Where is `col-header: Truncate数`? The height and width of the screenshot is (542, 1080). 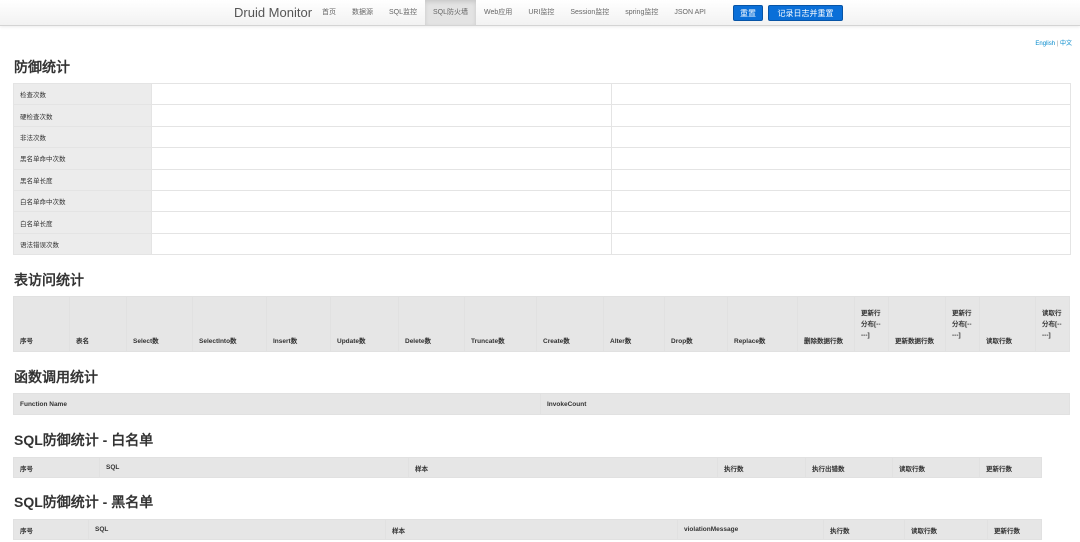
col-header: Truncate数 is located at coordinates (500, 324).